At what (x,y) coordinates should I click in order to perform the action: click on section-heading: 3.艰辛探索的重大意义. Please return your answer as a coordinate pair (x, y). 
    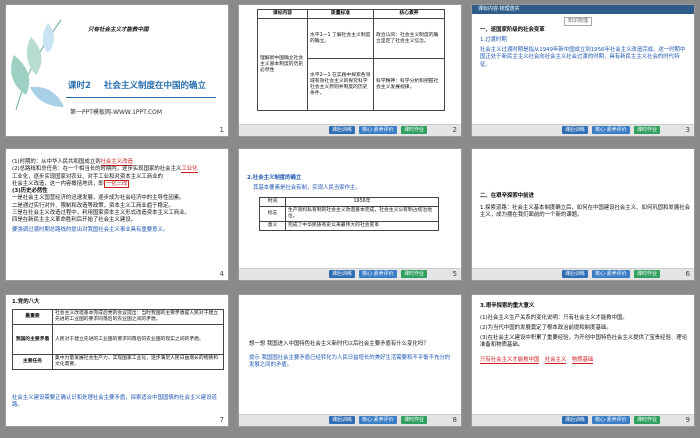
    Looking at the image, I should click on (507, 306).